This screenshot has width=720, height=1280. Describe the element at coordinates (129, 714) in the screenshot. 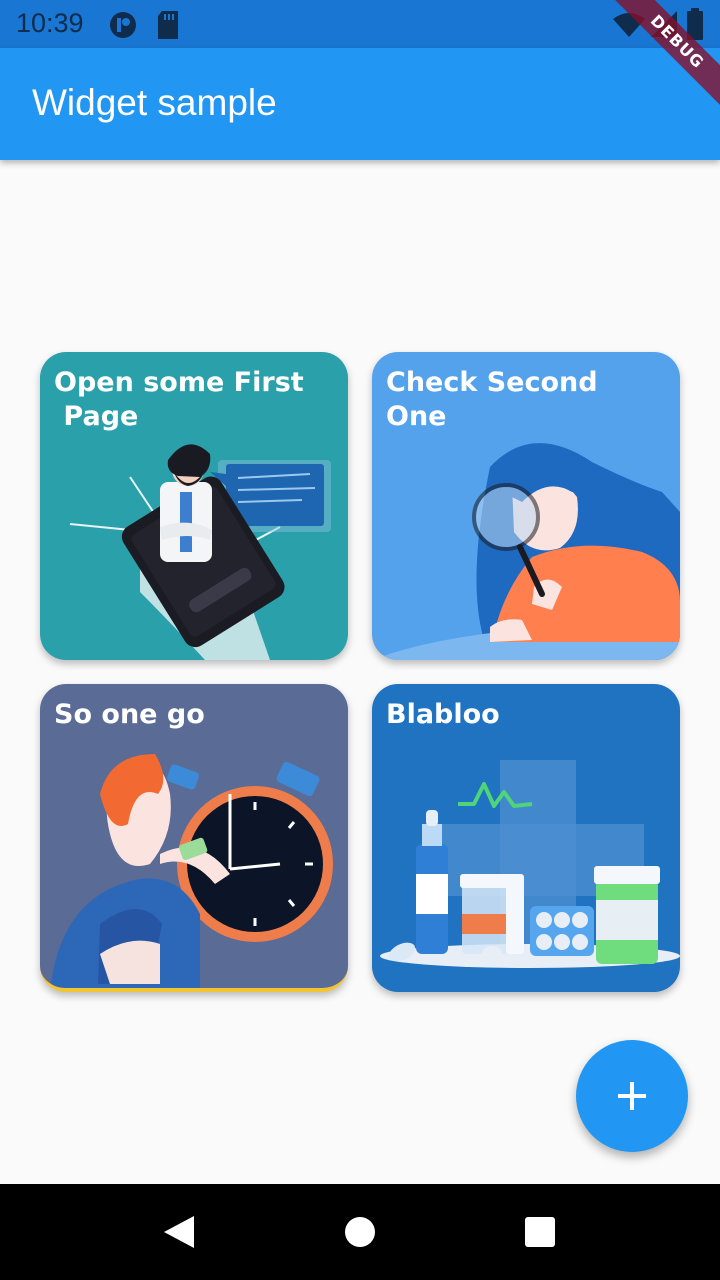

I see `card-title: So one go` at that location.